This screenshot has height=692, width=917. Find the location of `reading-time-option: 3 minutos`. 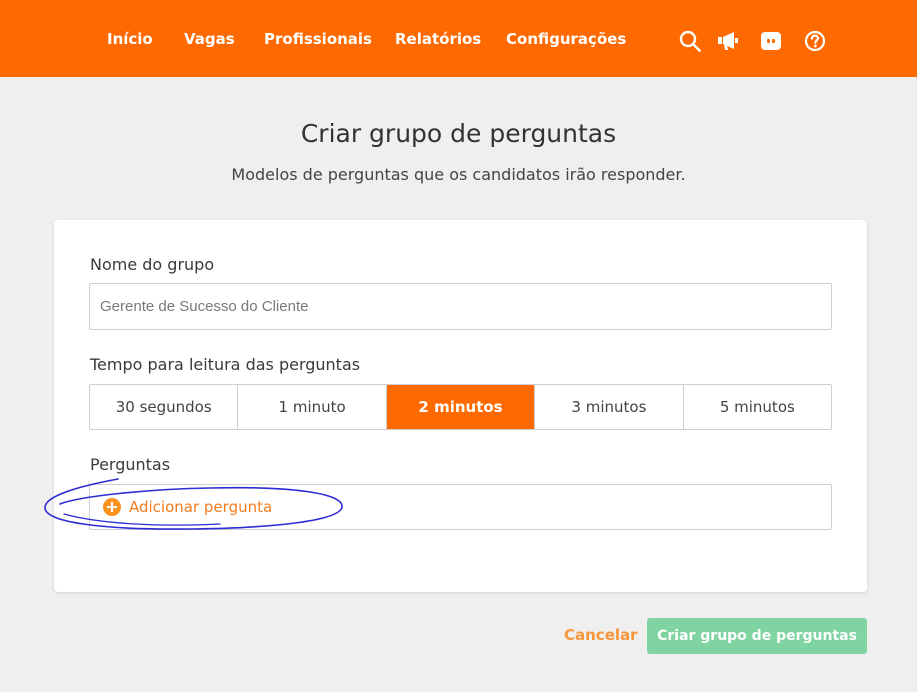

reading-time-option: 3 minutos is located at coordinates (609, 407).